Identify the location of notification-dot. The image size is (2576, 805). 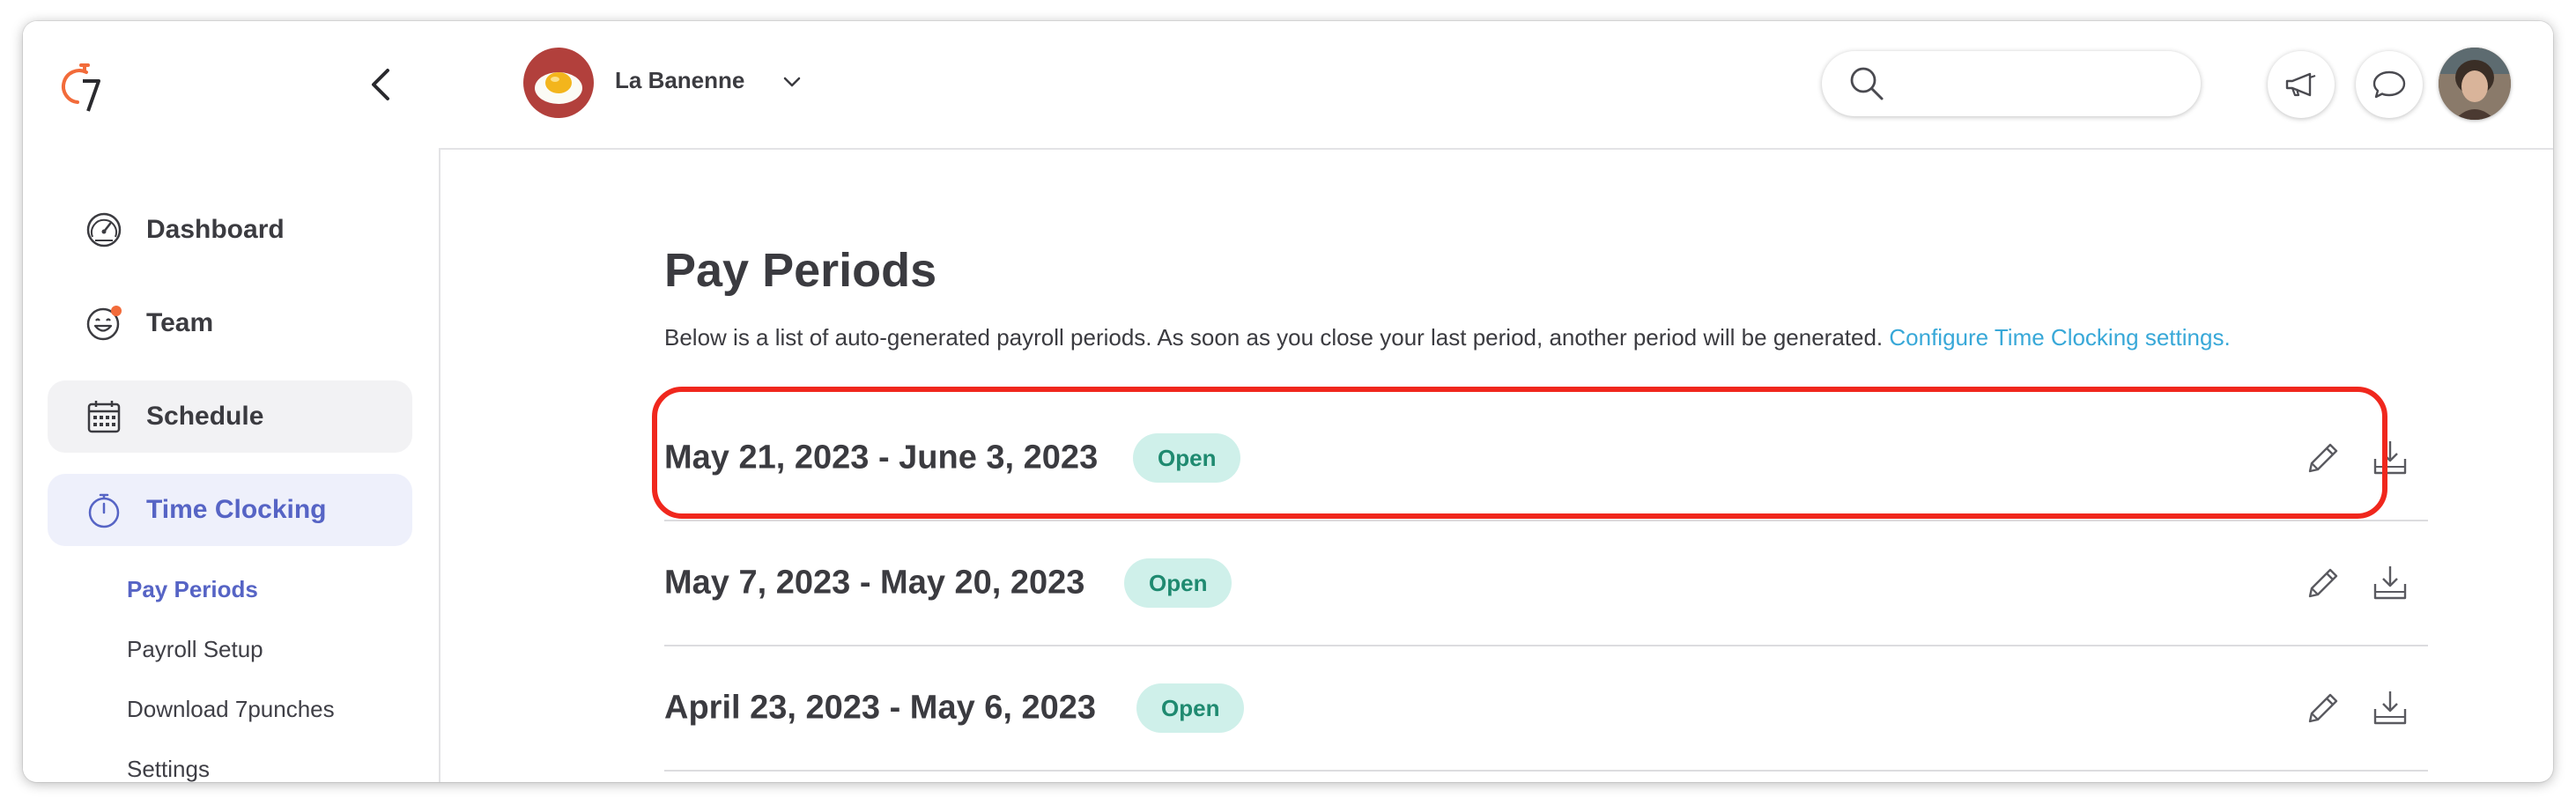
(117, 311).